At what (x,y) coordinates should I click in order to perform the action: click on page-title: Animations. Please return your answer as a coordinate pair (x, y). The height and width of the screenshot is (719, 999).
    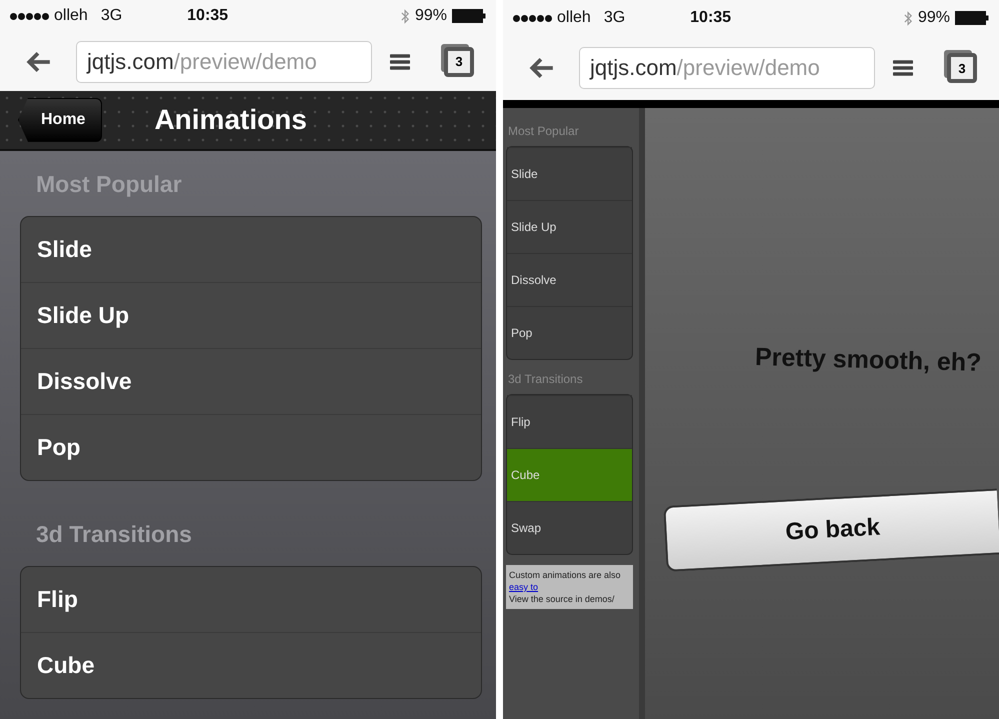
    Looking at the image, I should click on (230, 120).